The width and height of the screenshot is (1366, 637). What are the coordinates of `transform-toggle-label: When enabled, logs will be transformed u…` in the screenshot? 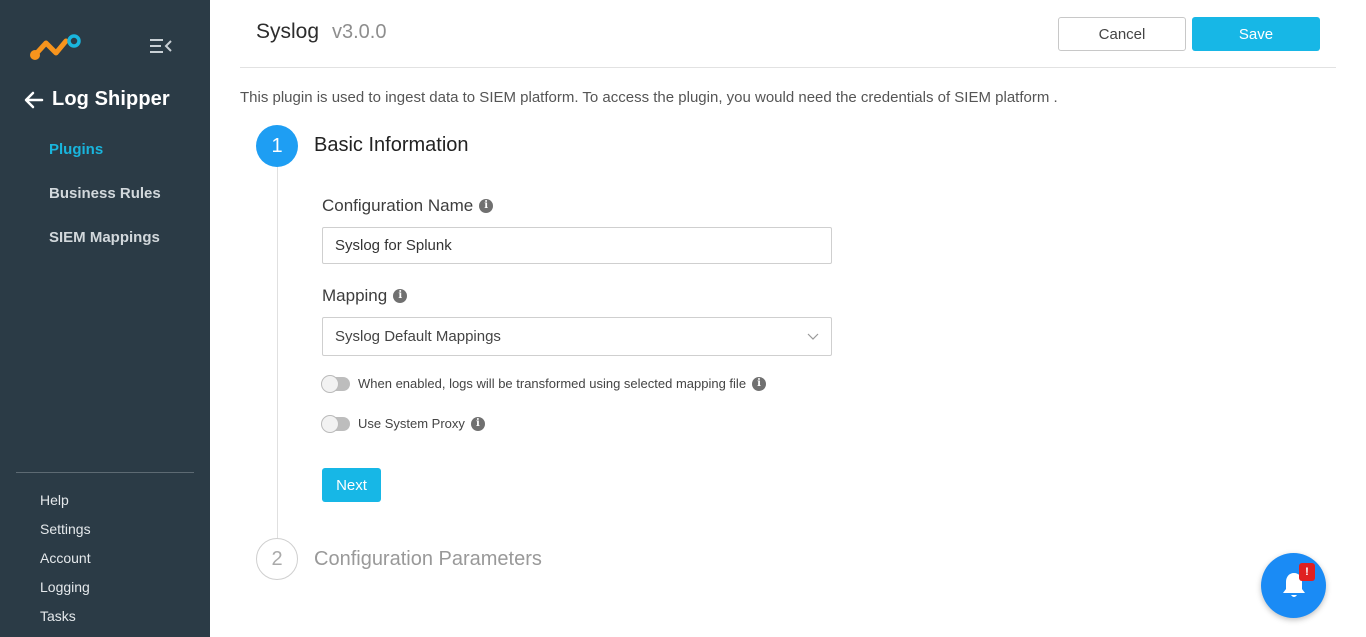 It's located at (552, 383).